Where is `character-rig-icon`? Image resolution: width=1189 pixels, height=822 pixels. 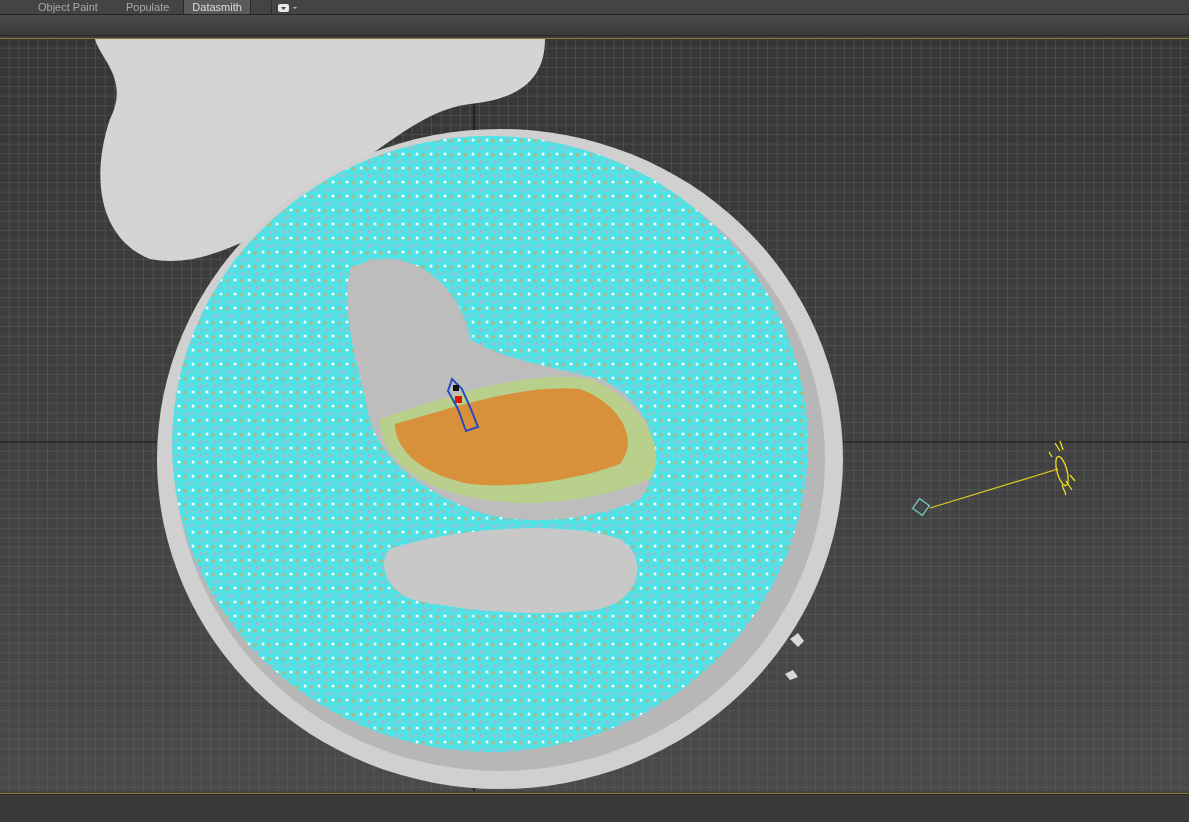 character-rig-icon is located at coordinates (463, 405).